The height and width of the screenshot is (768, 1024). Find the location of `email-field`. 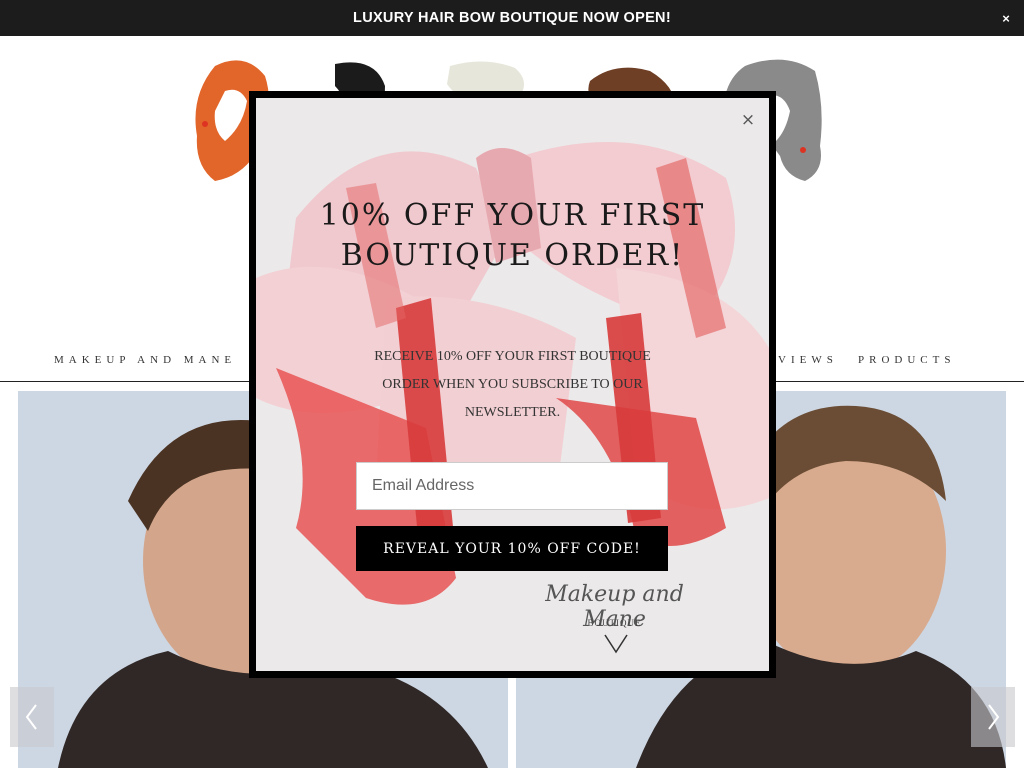

email-field is located at coordinates (512, 486).